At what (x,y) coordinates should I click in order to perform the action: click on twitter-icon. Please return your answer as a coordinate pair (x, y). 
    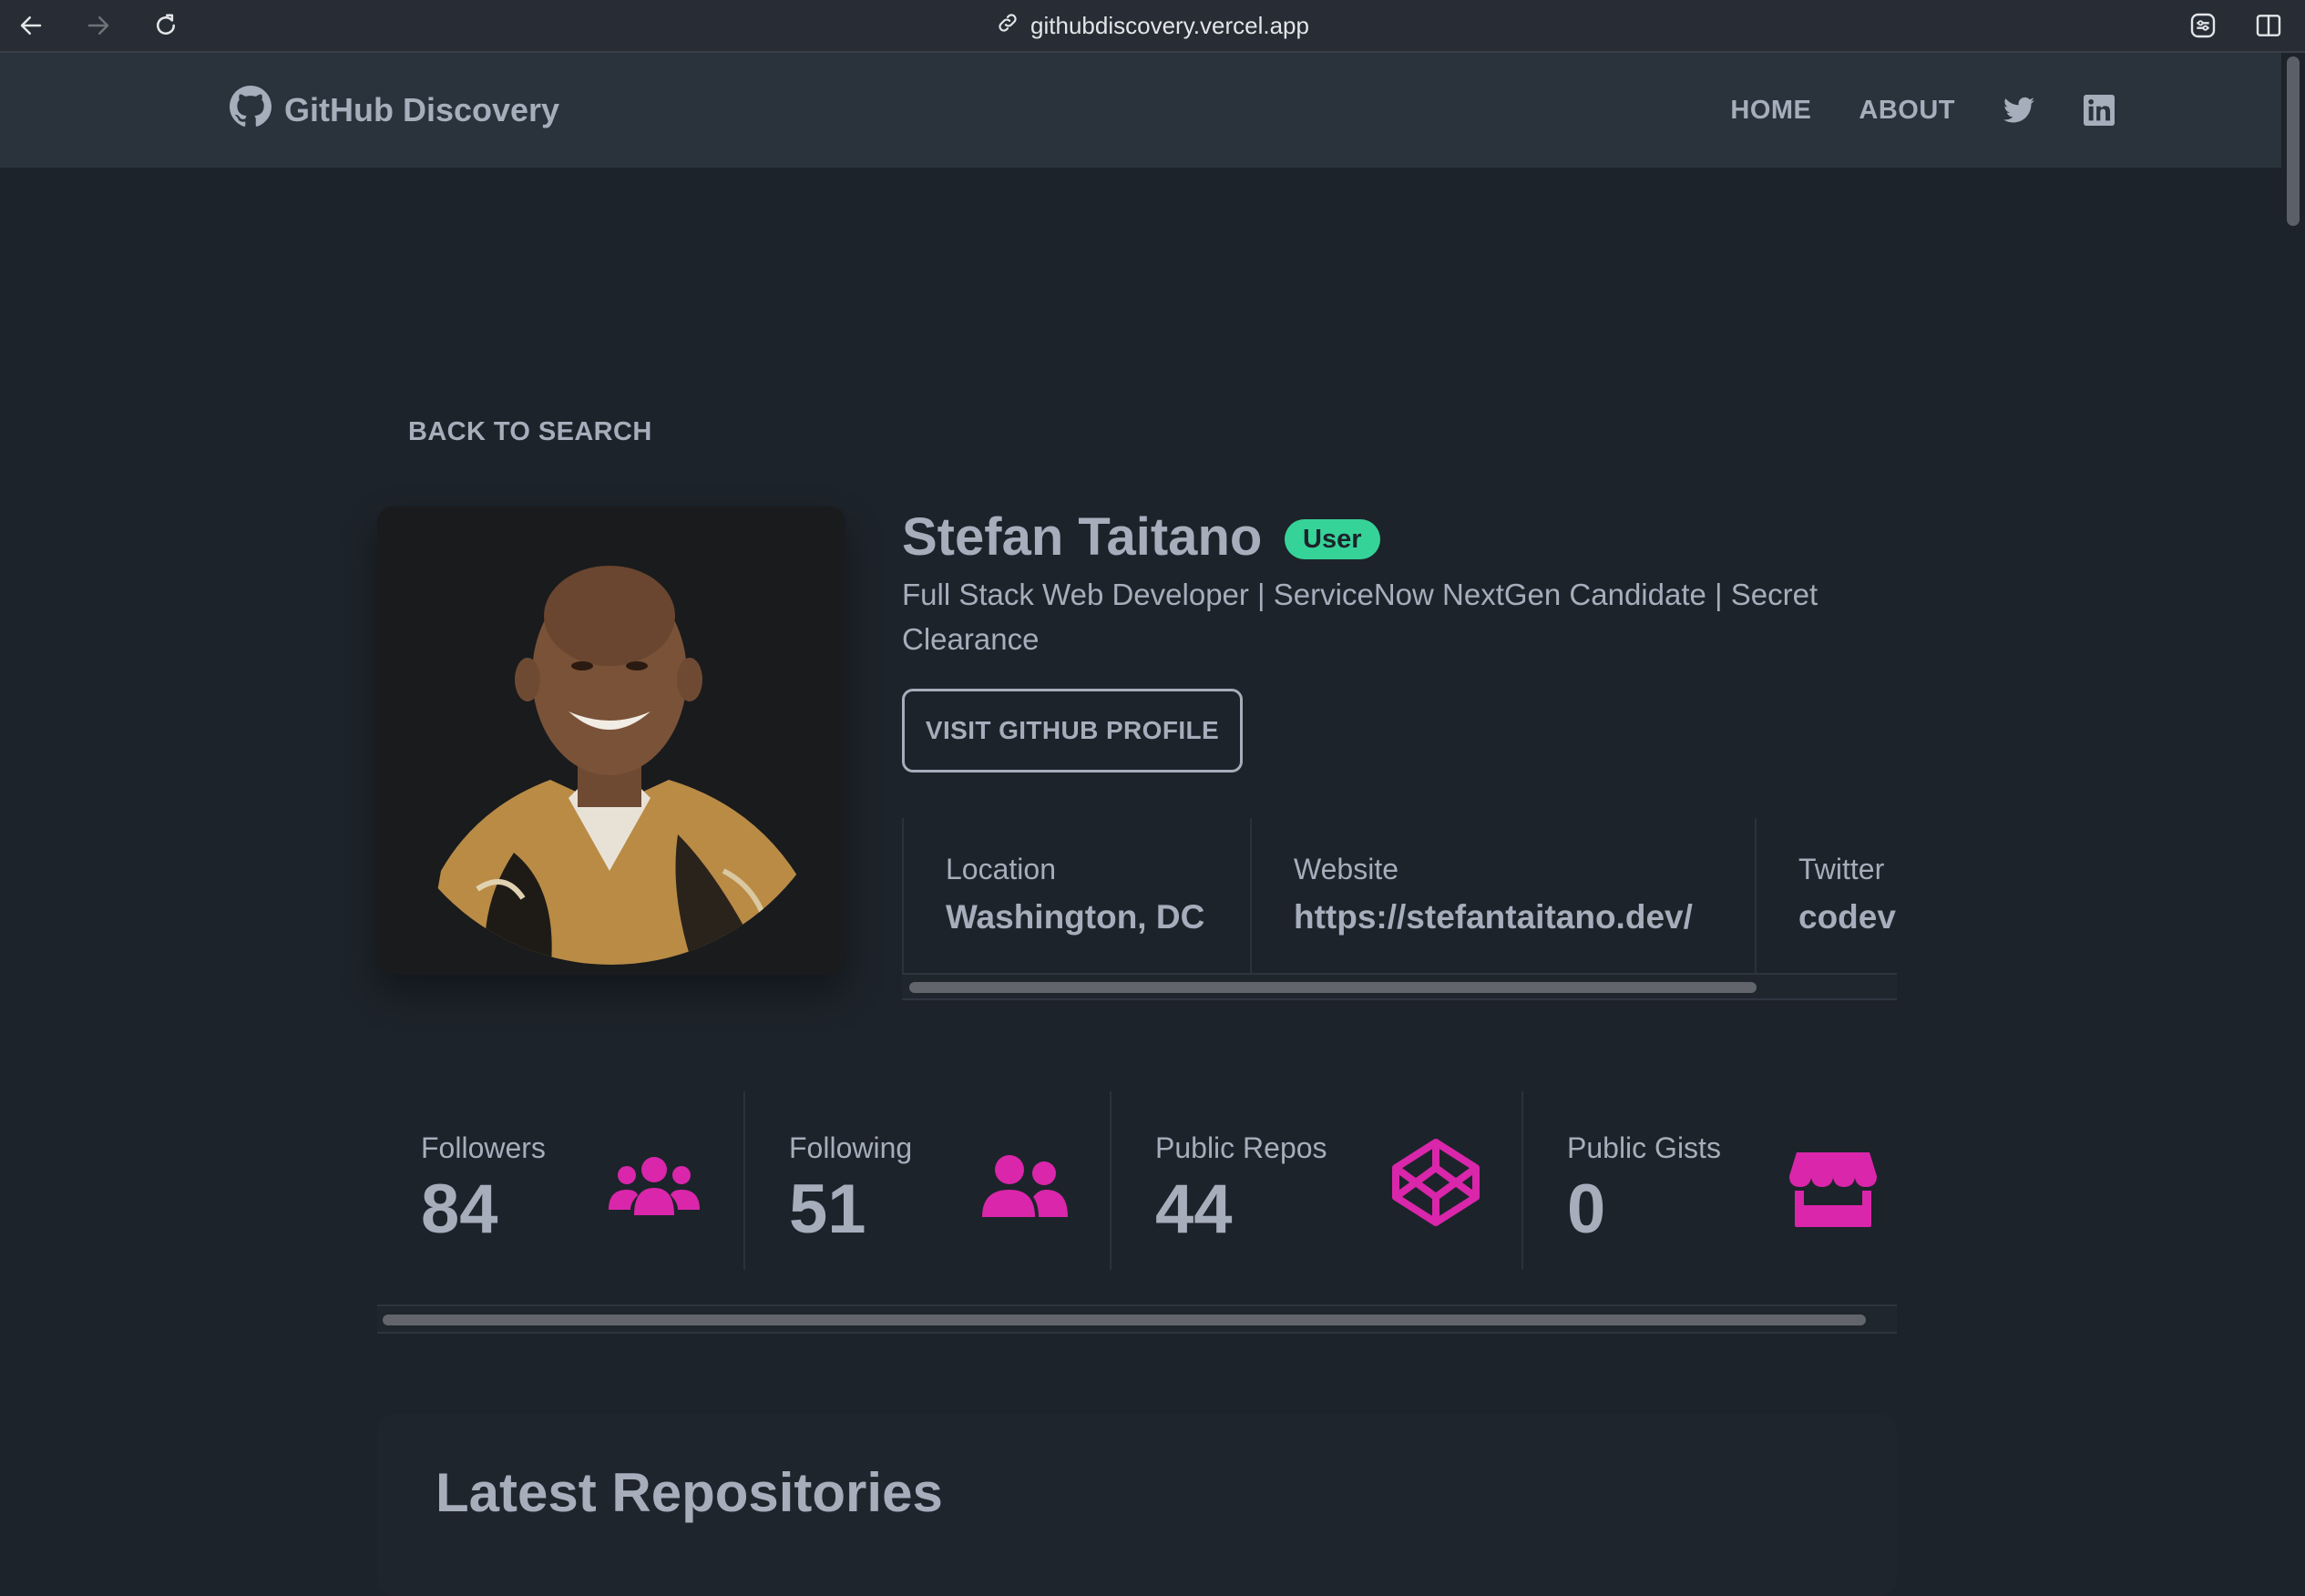
    Looking at the image, I should click on (2019, 110).